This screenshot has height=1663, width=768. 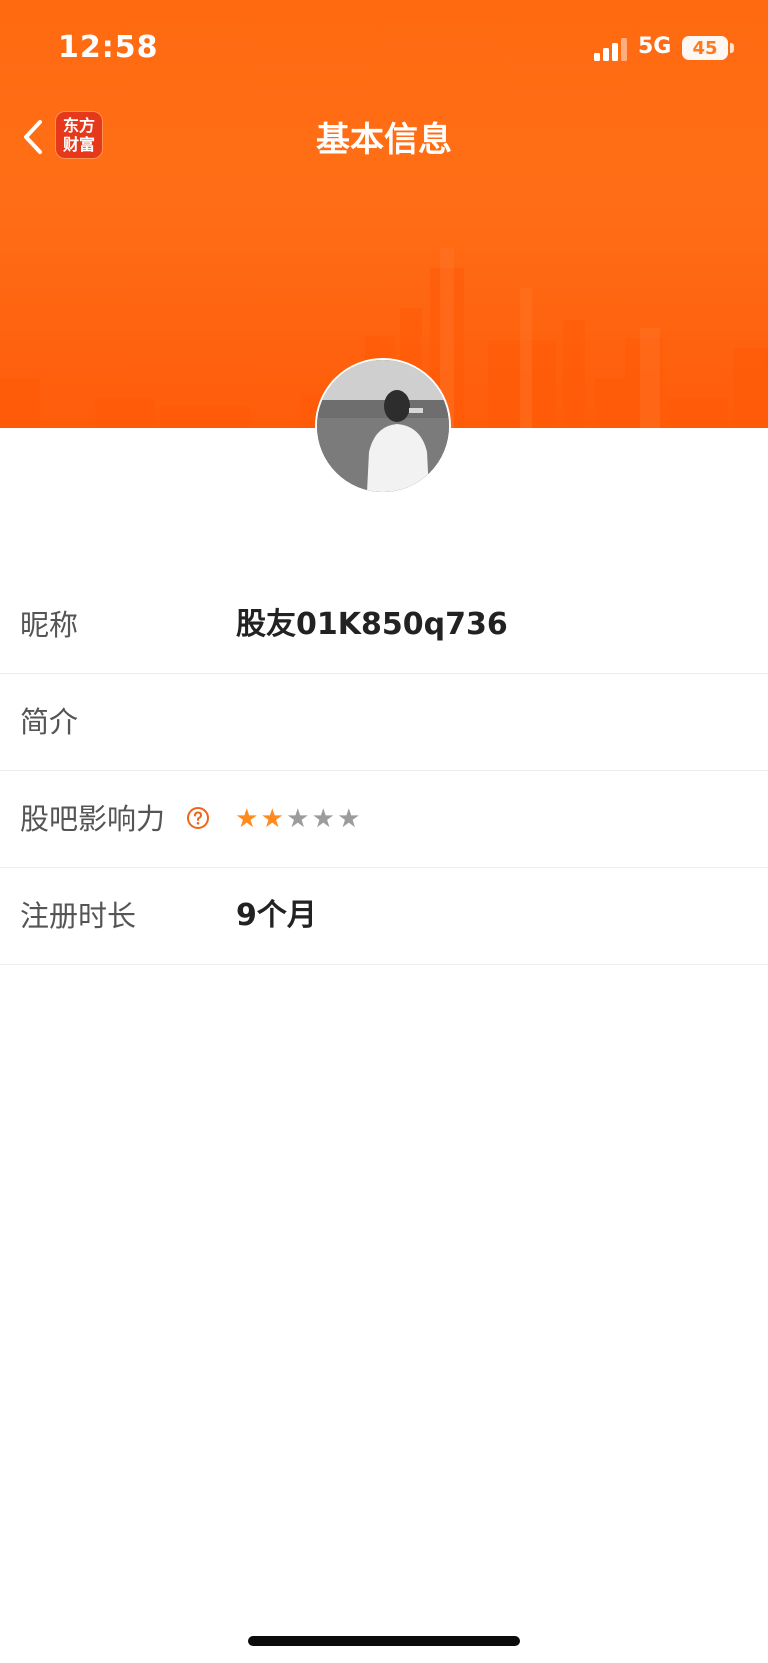 What do you see at coordinates (198, 818) in the screenshot?
I see `question-circle-icon` at bounding box center [198, 818].